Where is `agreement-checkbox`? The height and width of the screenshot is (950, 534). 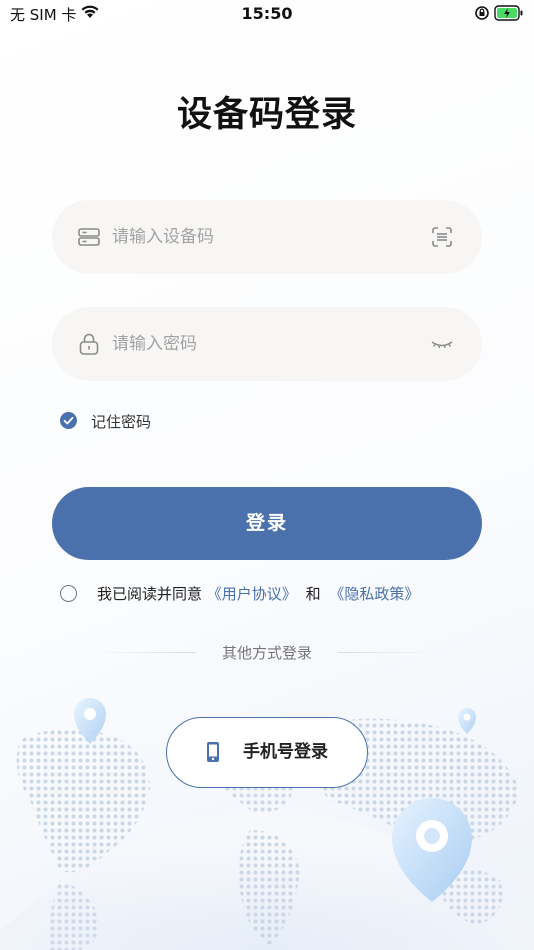
agreement-checkbox is located at coordinates (68, 593).